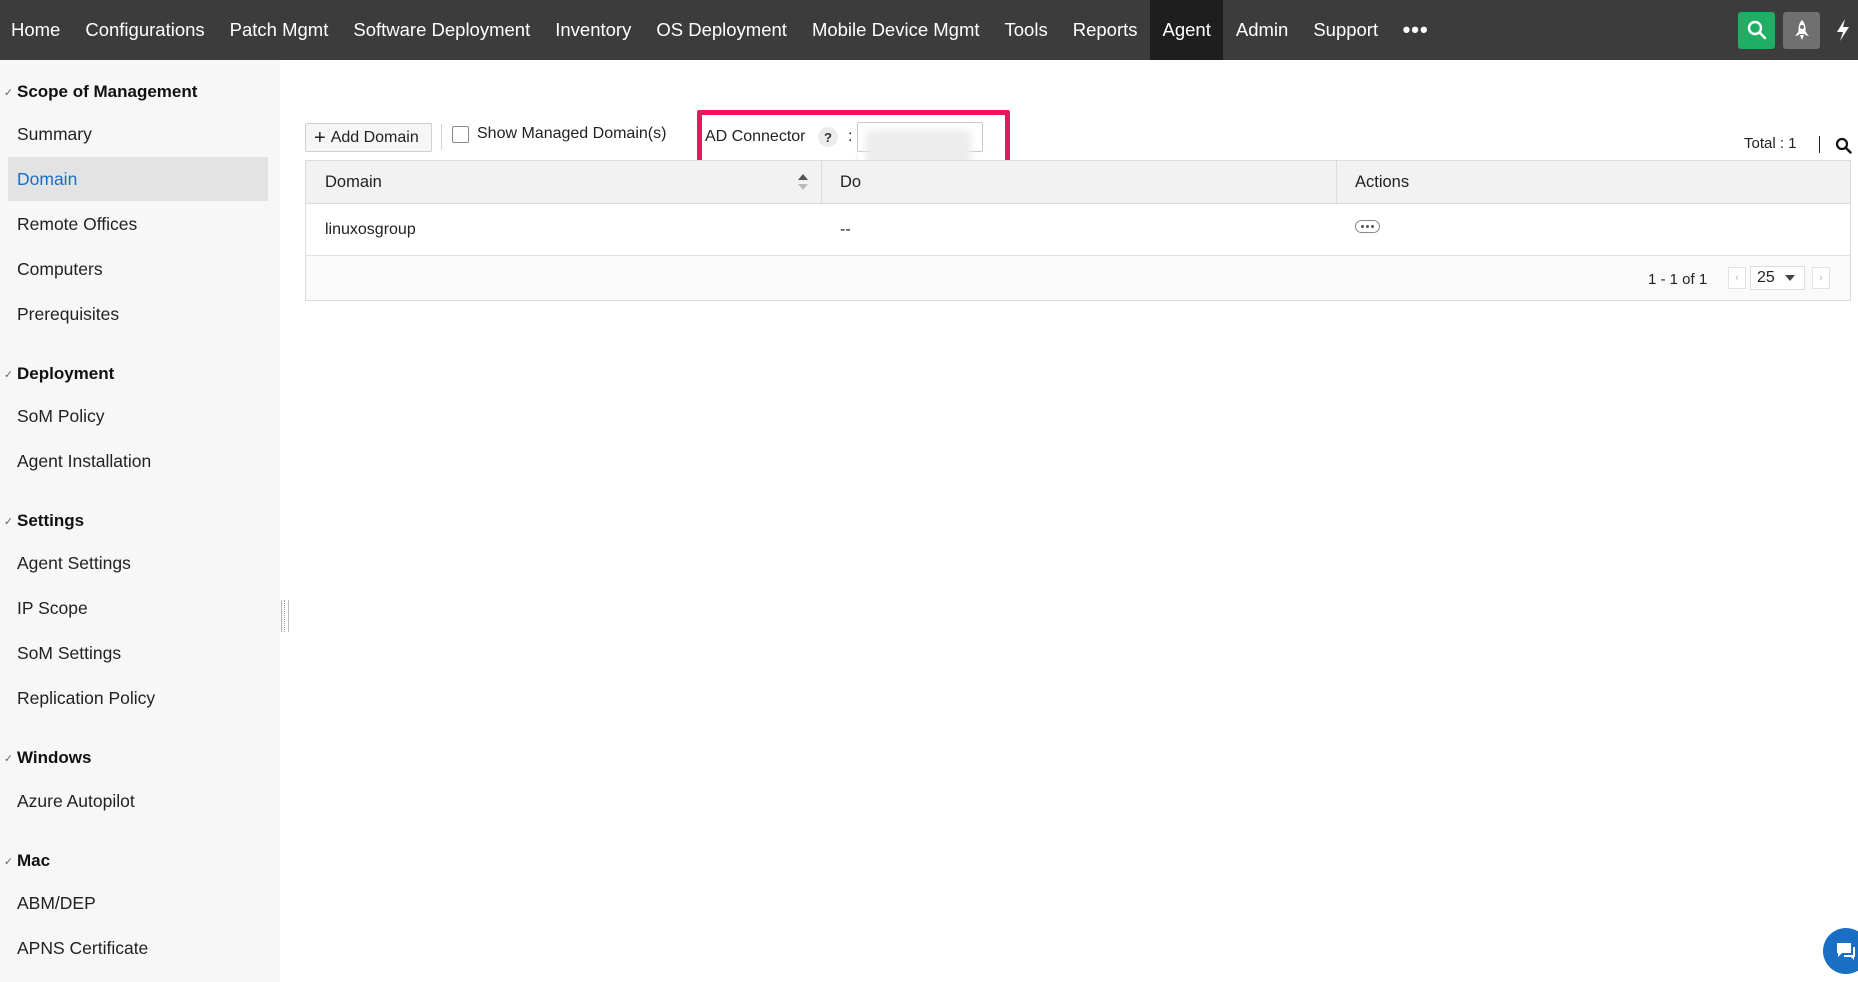 This screenshot has width=1858, height=982. What do you see at coordinates (442, 30) in the screenshot?
I see `nav-software-deployment: Software Deployment` at bounding box center [442, 30].